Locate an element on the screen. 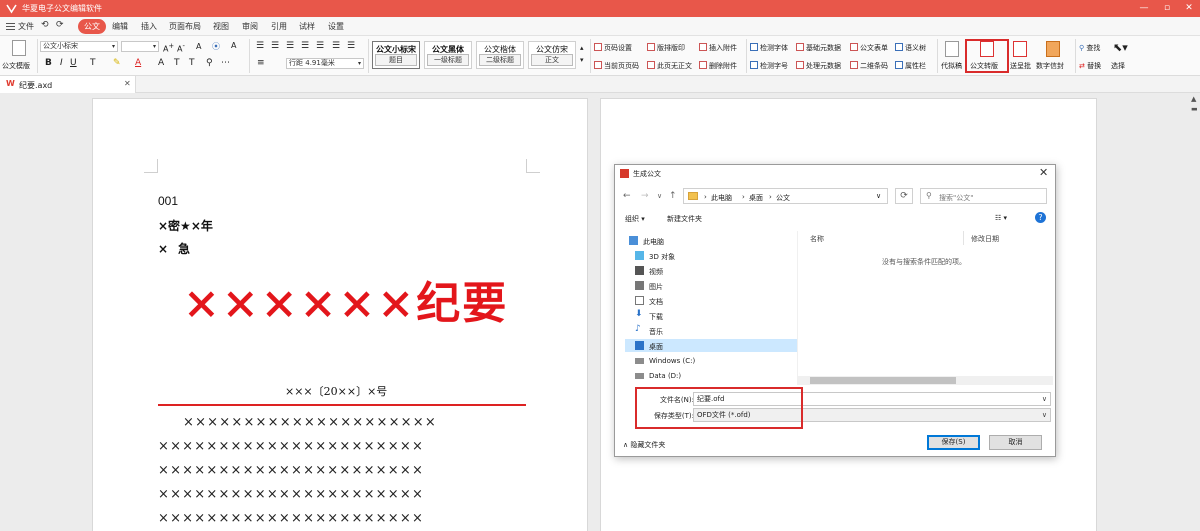 The image size is (1200, 531). doc-tab: W 纪要.axd ✕ is located at coordinates (68, 84).